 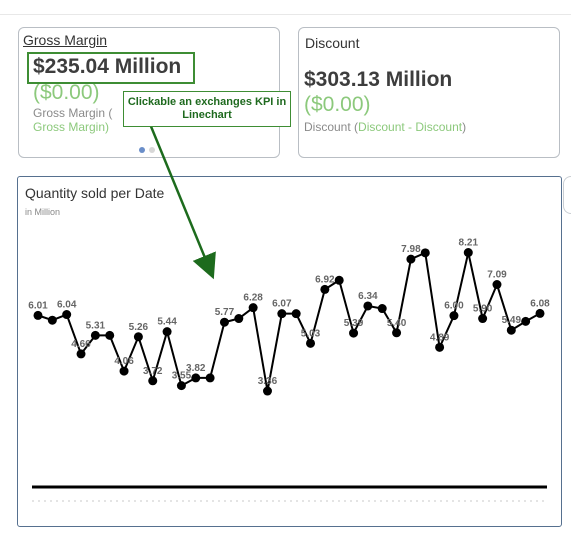 What do you see at coordinates (368, 296) in the screenshot?
I see `data-label: 6.34` at bounding box center [368, 296].